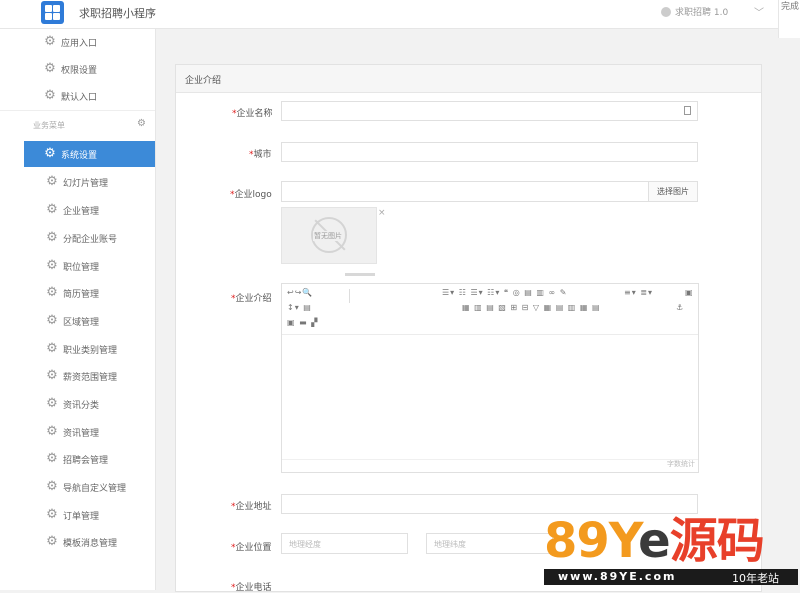 This screenshot has width=800, height=593. I want to click on resize-handle, so click(360, 274).